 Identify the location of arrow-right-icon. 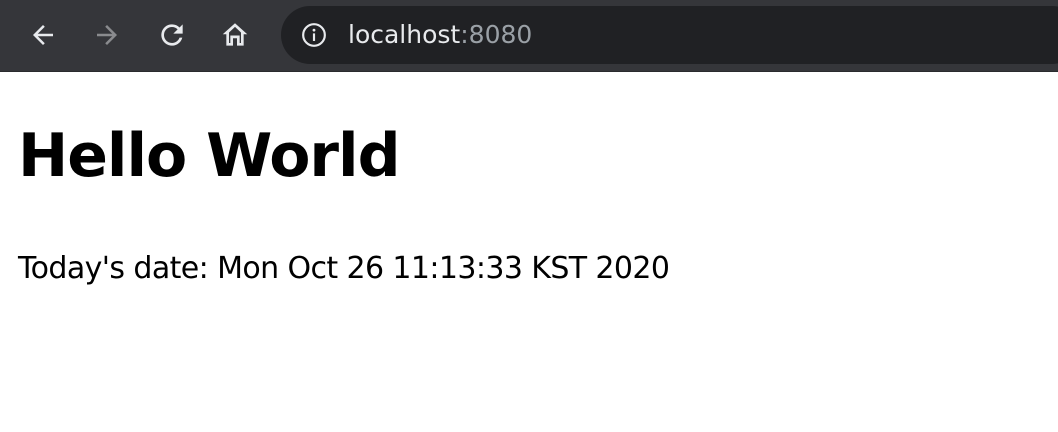
(107, 35).